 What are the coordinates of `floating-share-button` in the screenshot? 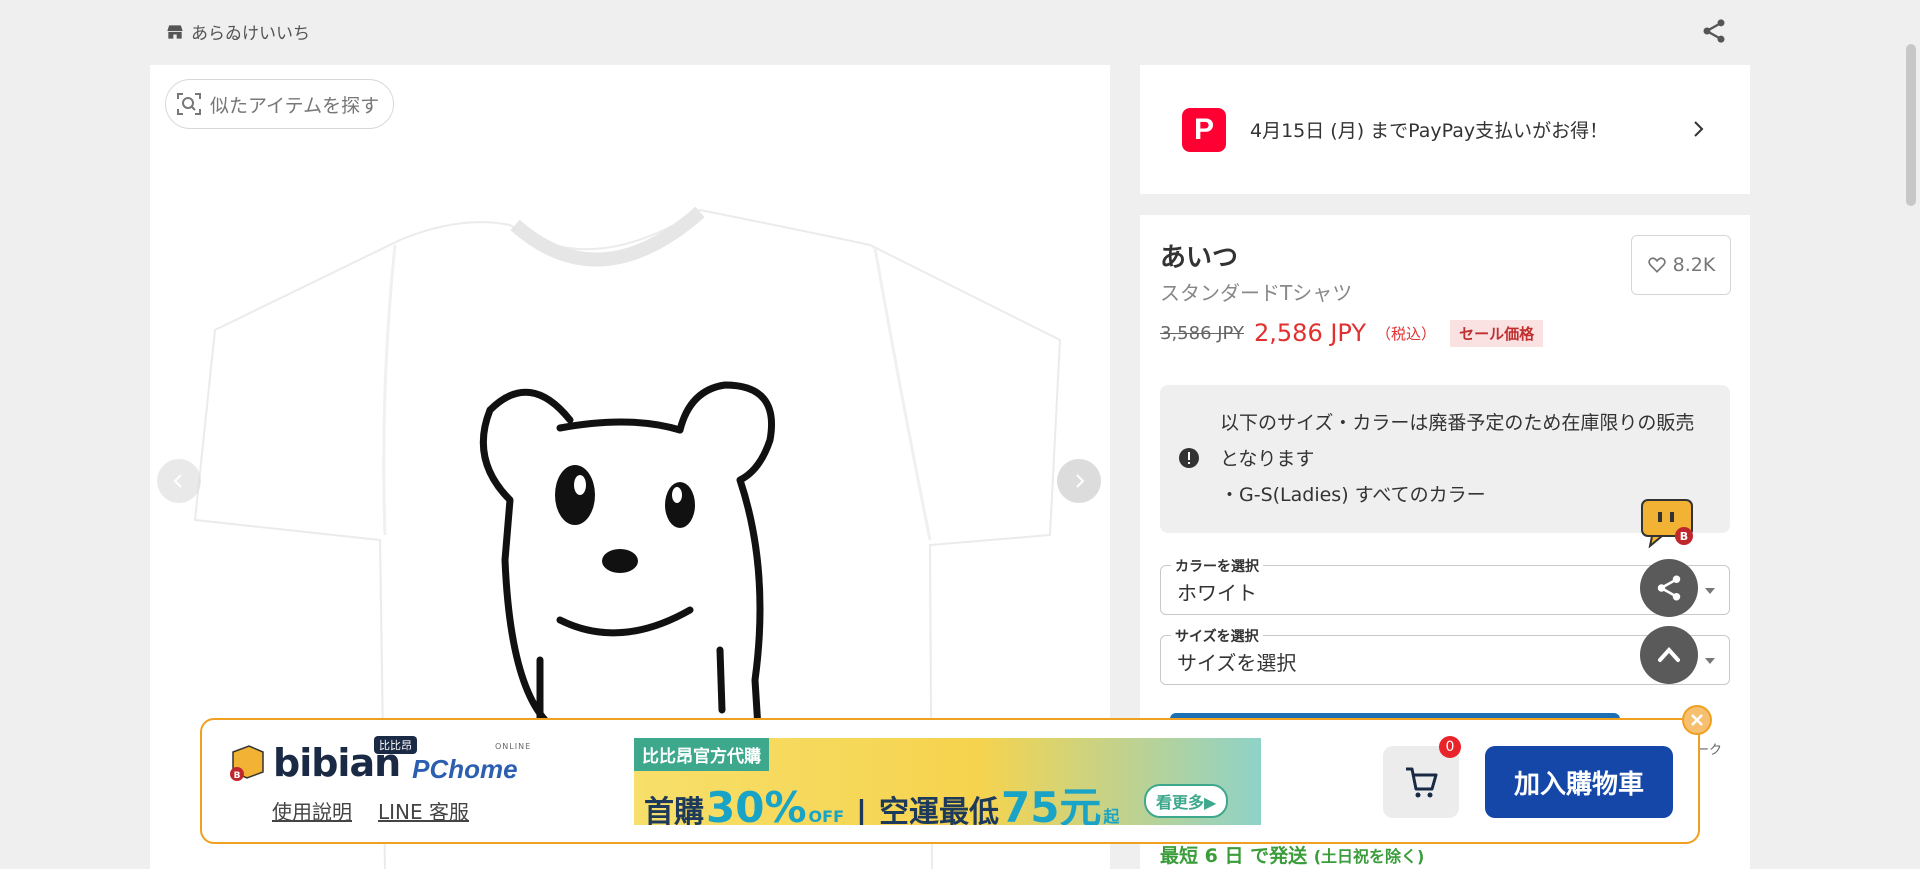 It's located at (1669, 588).